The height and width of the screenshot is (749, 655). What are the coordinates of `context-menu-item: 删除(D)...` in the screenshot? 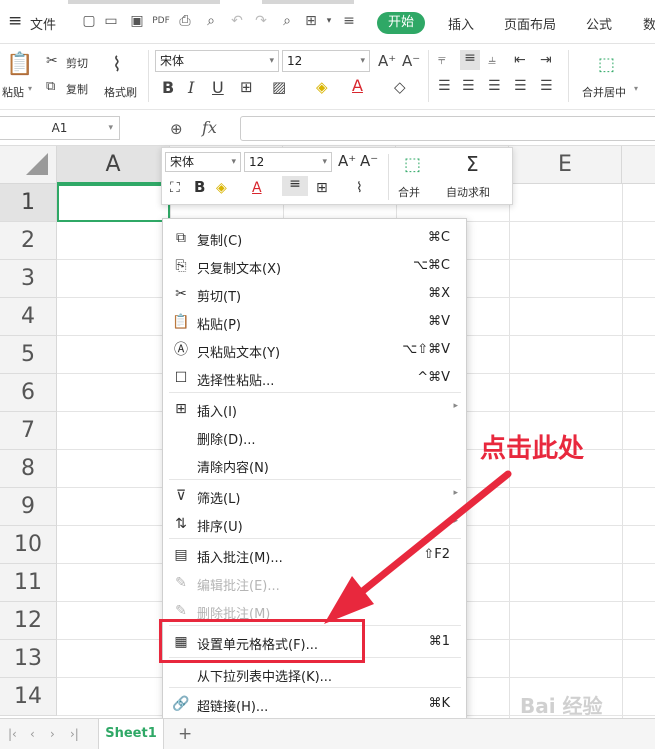 It's located at (314, 437).